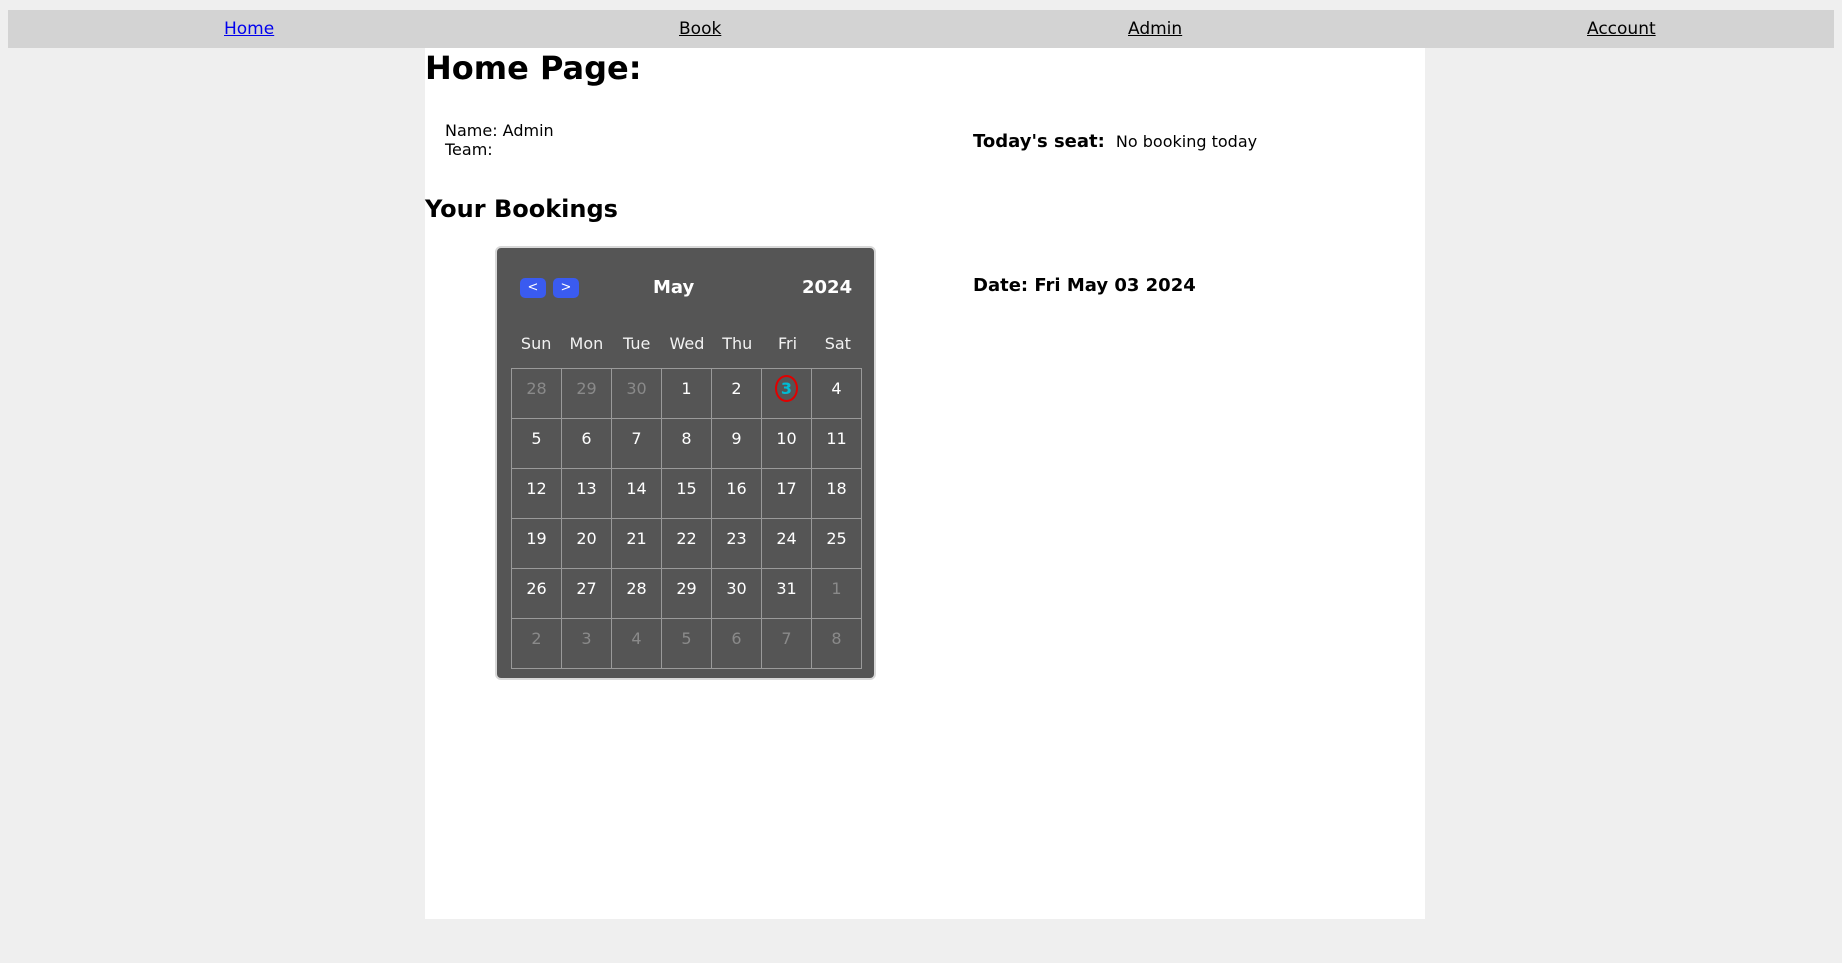 This screenshot has width=1842, height=963. What do you see at coordinates (536, 588) in the screenshot?
I see `calendar-day-number: 26` at bounding box center [536, 588].